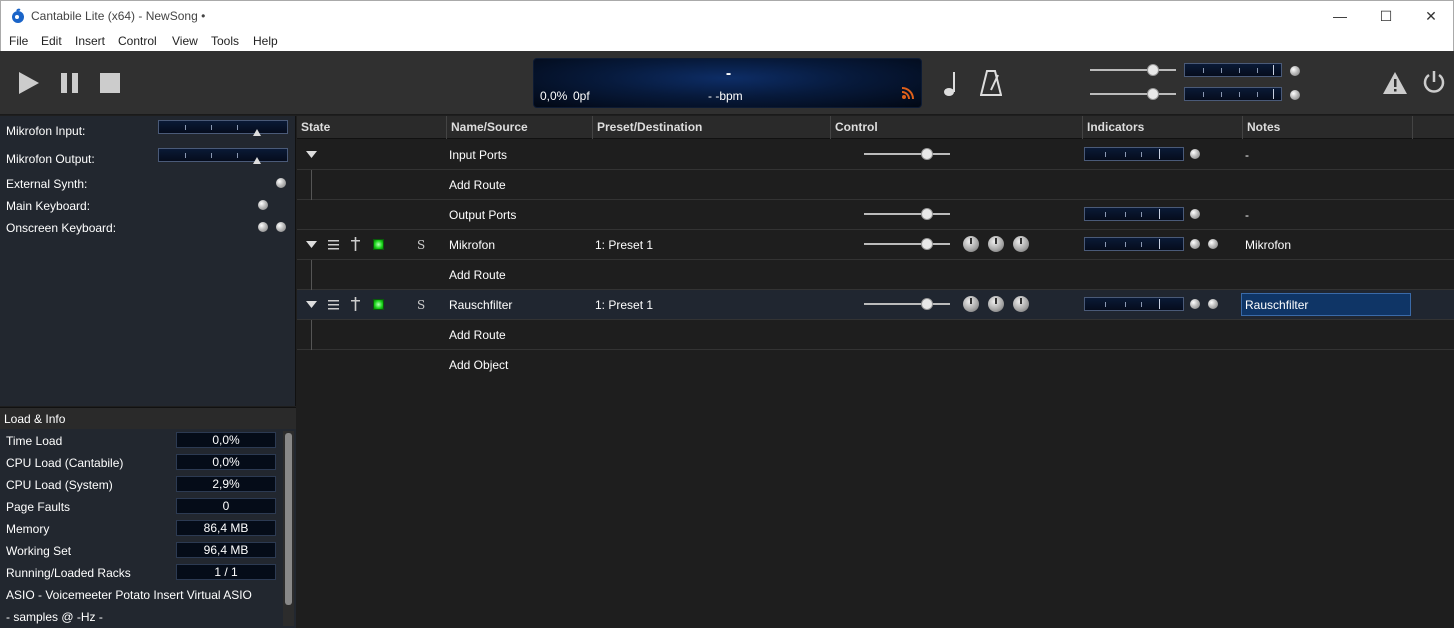 This screenshot has height=628, width=1454. What do you see at coordinates (727, 83) in the screenshot?
I see `status-display: - 0,0% 0pf - -bpm` at bounding box center [727, 83].